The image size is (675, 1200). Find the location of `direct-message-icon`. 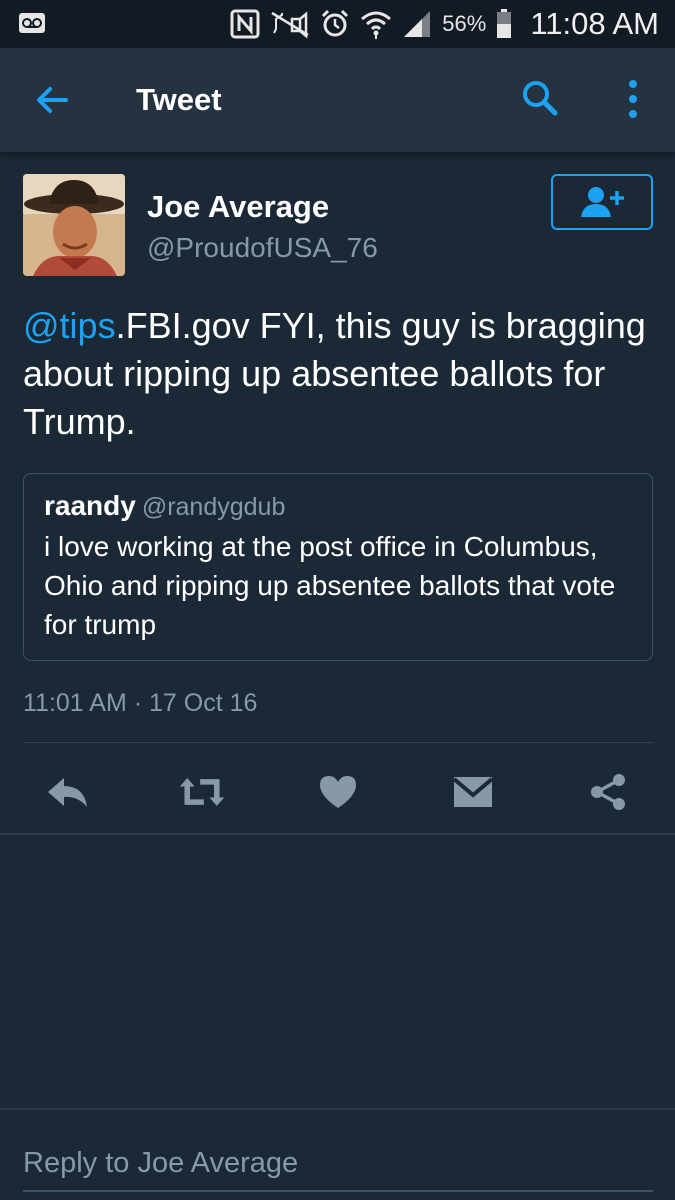

direct-message-icon is located at coordinates (473, 792).